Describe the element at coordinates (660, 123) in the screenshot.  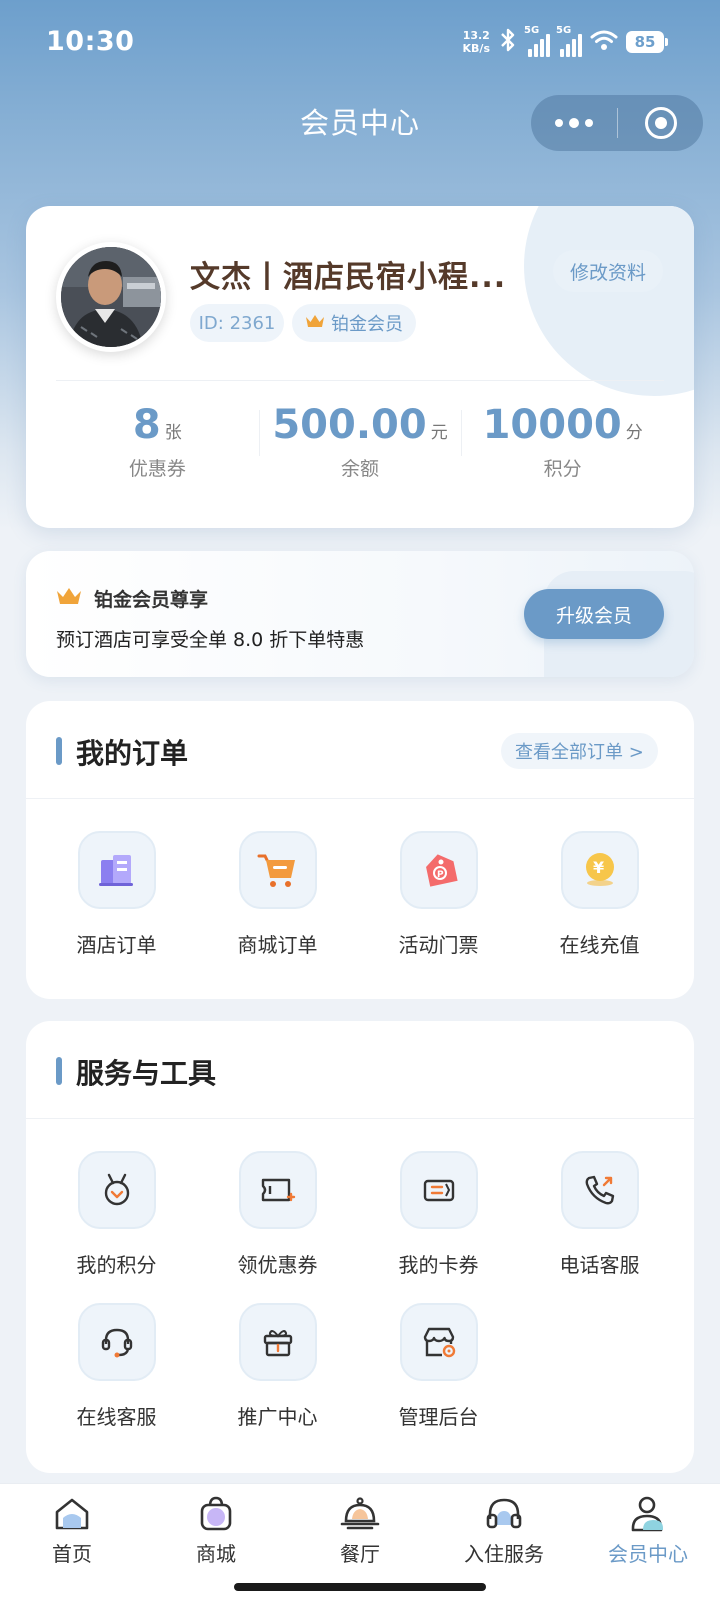
I see `close-target-icon` at that location.